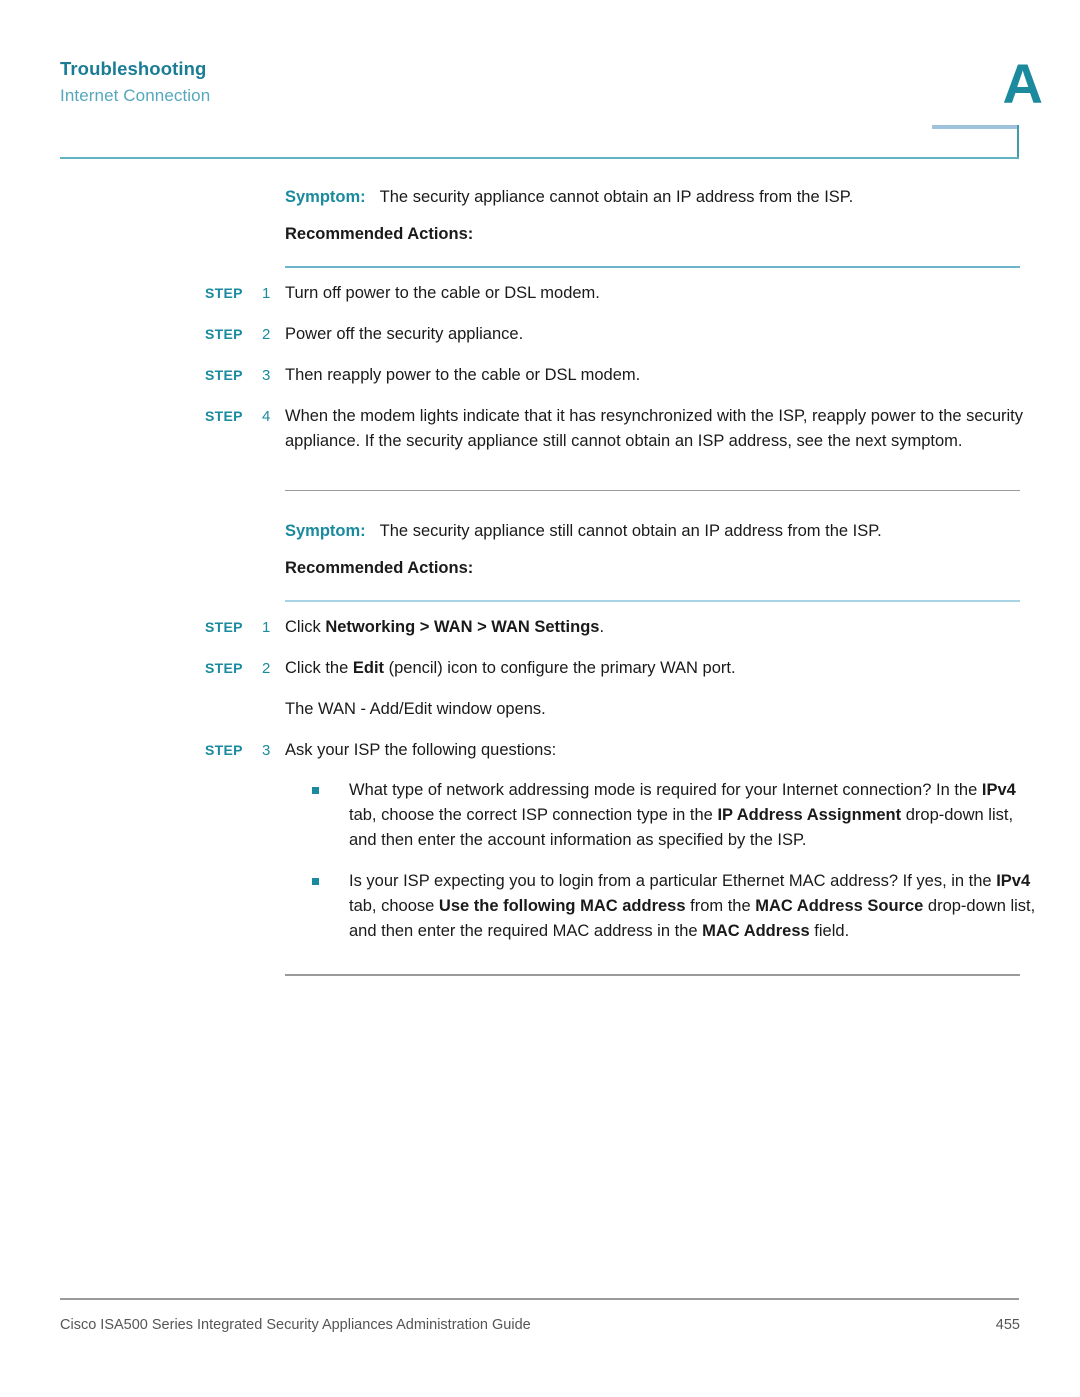 Image resolution: width=1080 pixels, height=1397 pixels. I want to click on step-text: Ask your ISP the following questions:, so click(421, 750).